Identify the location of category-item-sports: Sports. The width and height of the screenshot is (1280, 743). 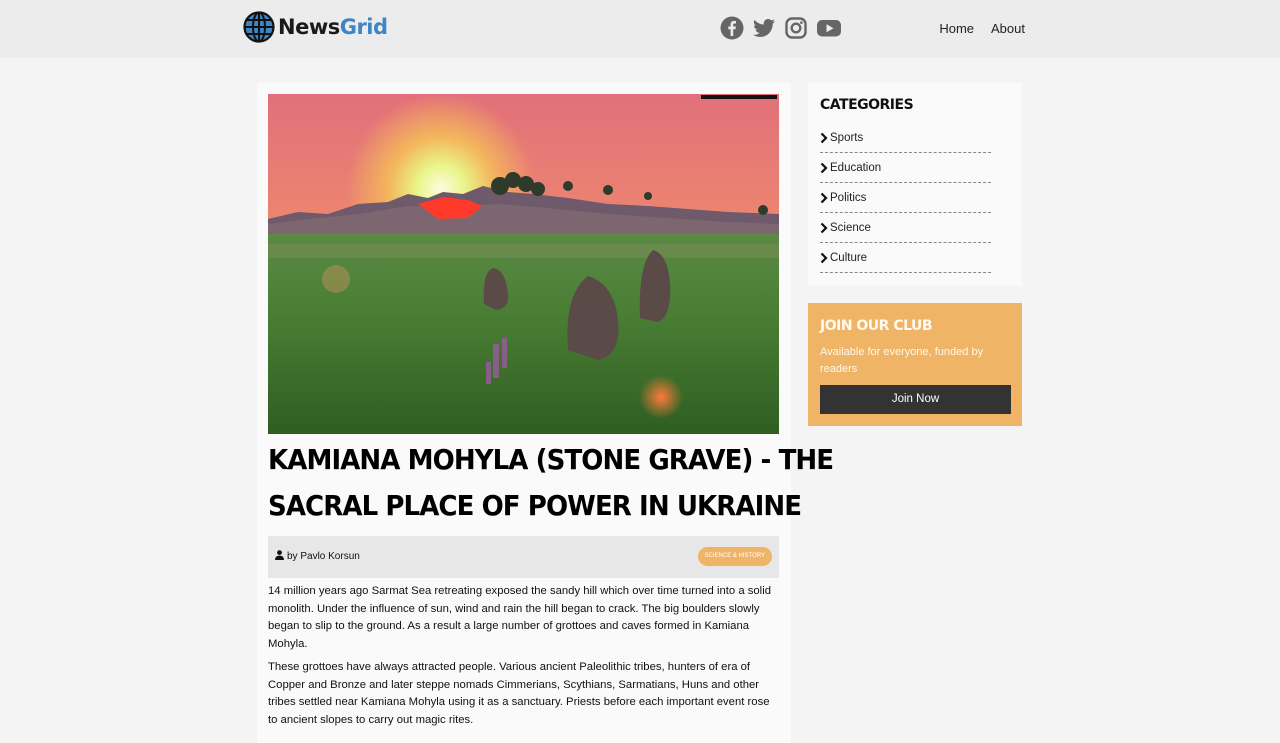
(905, 138).